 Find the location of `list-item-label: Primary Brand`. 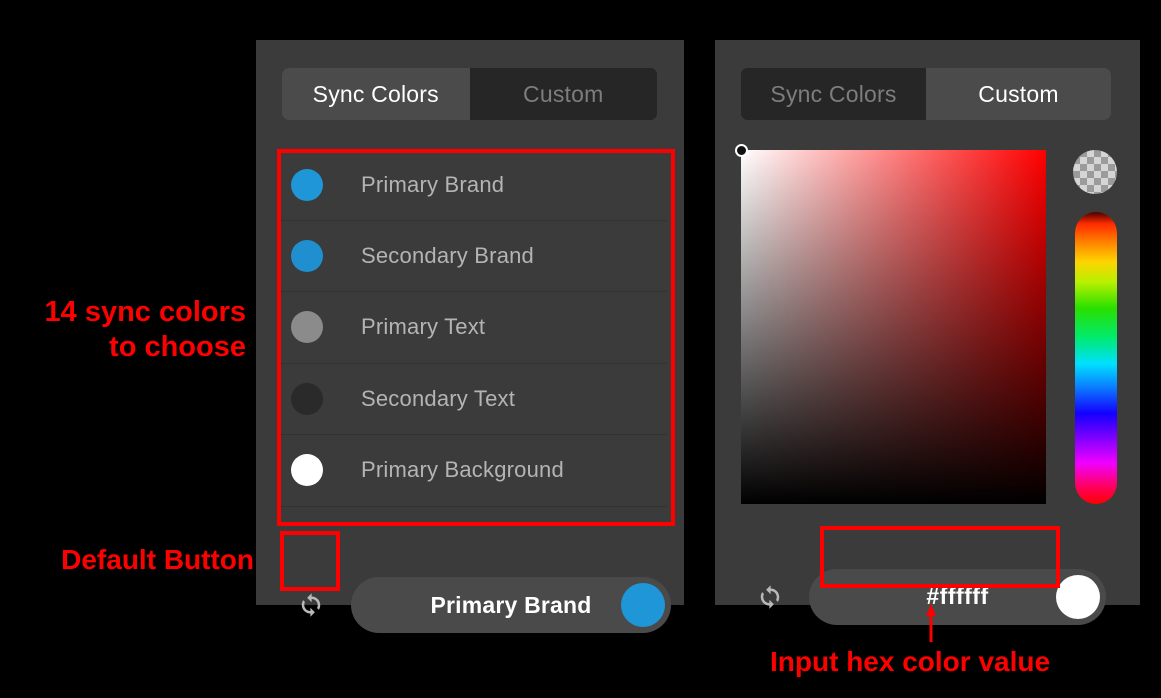

list-item-label: Primary Brand is located at coordinates (433, 184).